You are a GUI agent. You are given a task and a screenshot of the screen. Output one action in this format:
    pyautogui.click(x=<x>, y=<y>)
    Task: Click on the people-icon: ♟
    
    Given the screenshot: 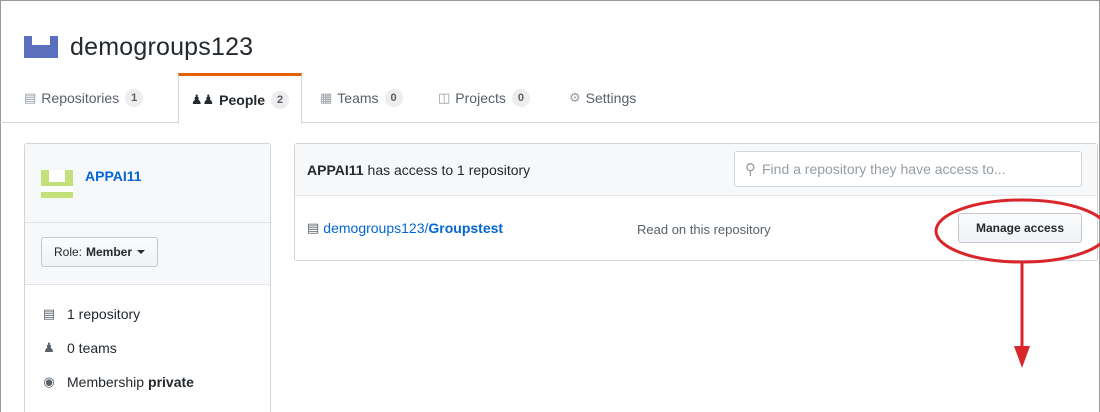 What is the action you would take?
    pyautogui.click(x=49, y=347)
    